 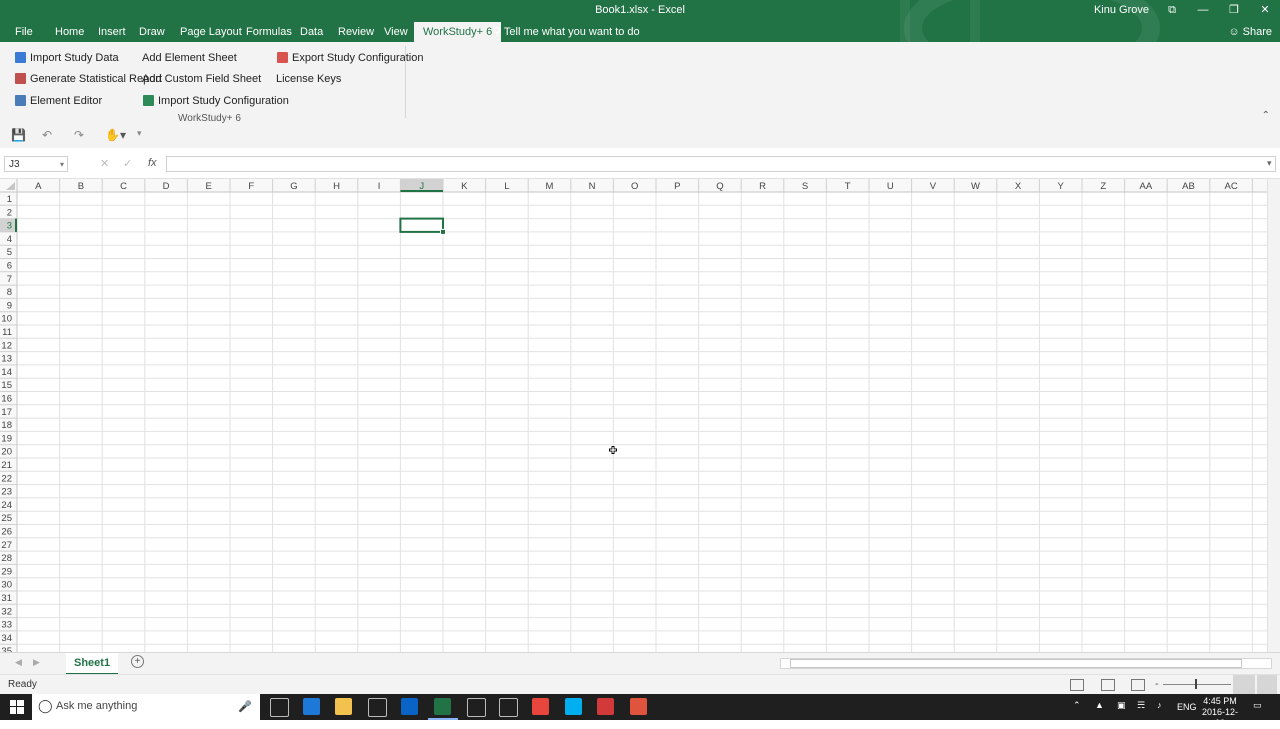 What do you see at coordinates (6, 478) in the screenshot?
I see `row-header-22: 22` at bounding box center [6, 478].